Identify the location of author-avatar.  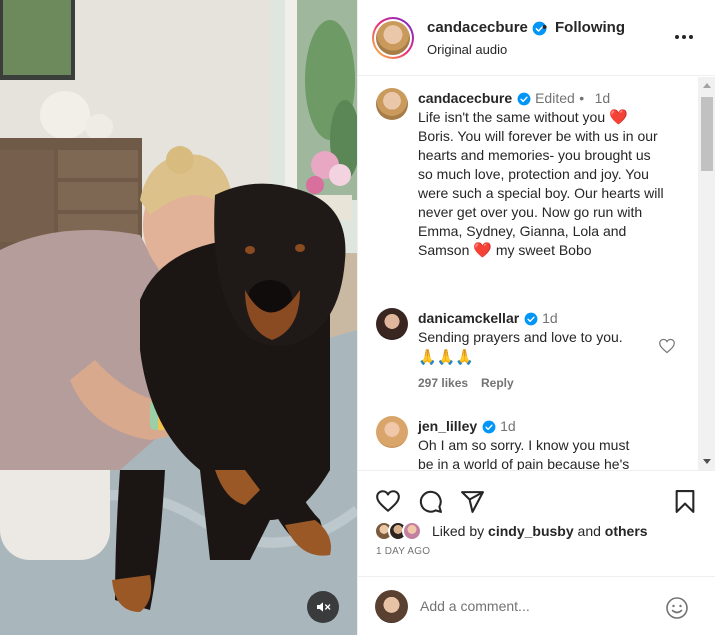
(393, 38).